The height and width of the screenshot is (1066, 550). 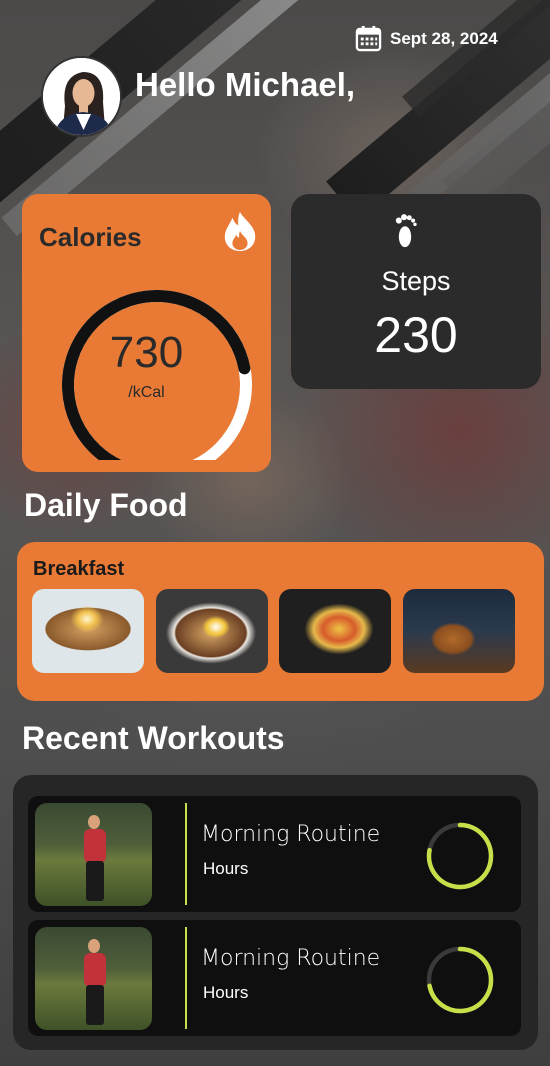 I want to click on calendar-icon, so click(x=368, y=38).